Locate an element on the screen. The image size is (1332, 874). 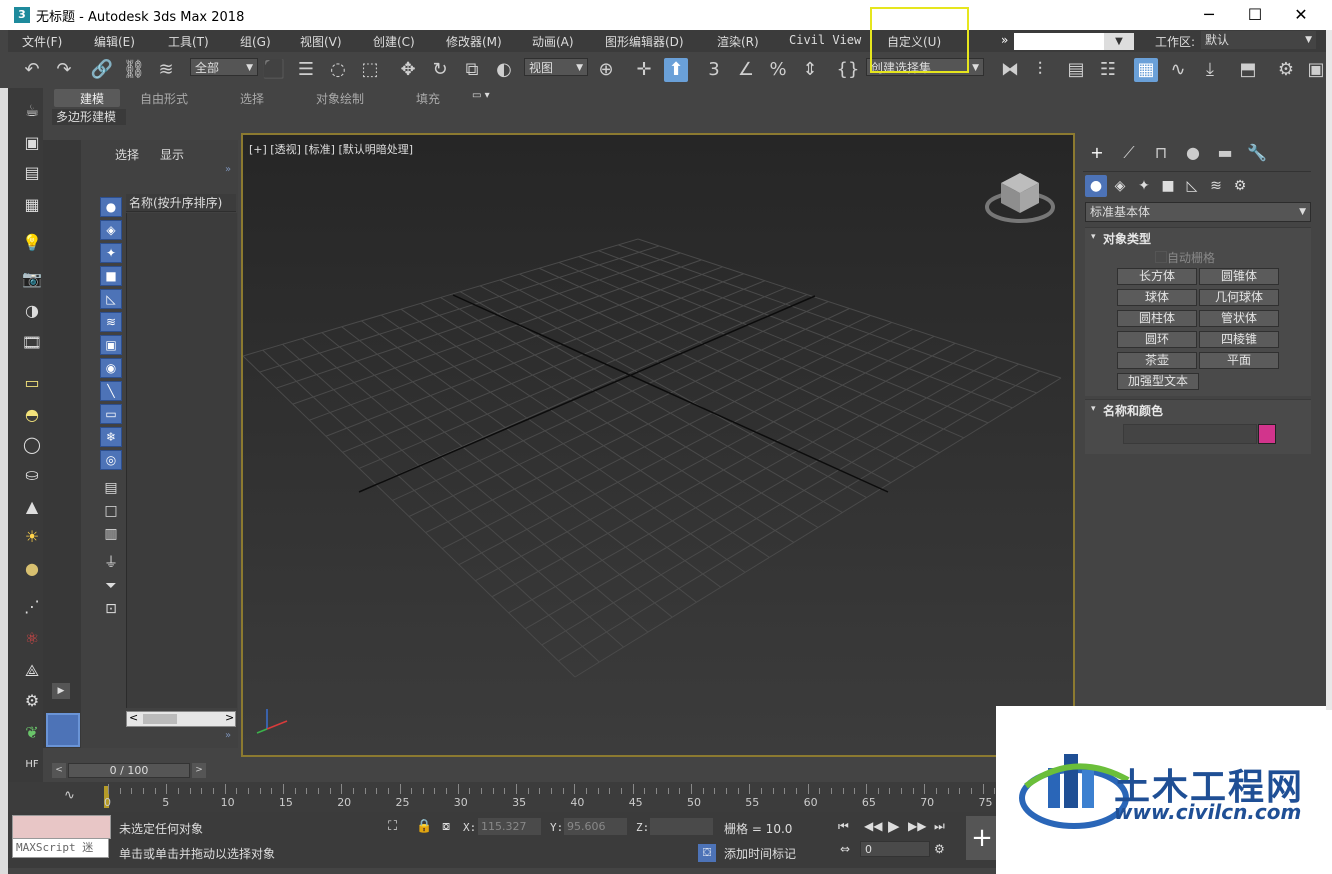
explorer-column-header: 名称(按升序排序) is located at coordinates (181, 203).